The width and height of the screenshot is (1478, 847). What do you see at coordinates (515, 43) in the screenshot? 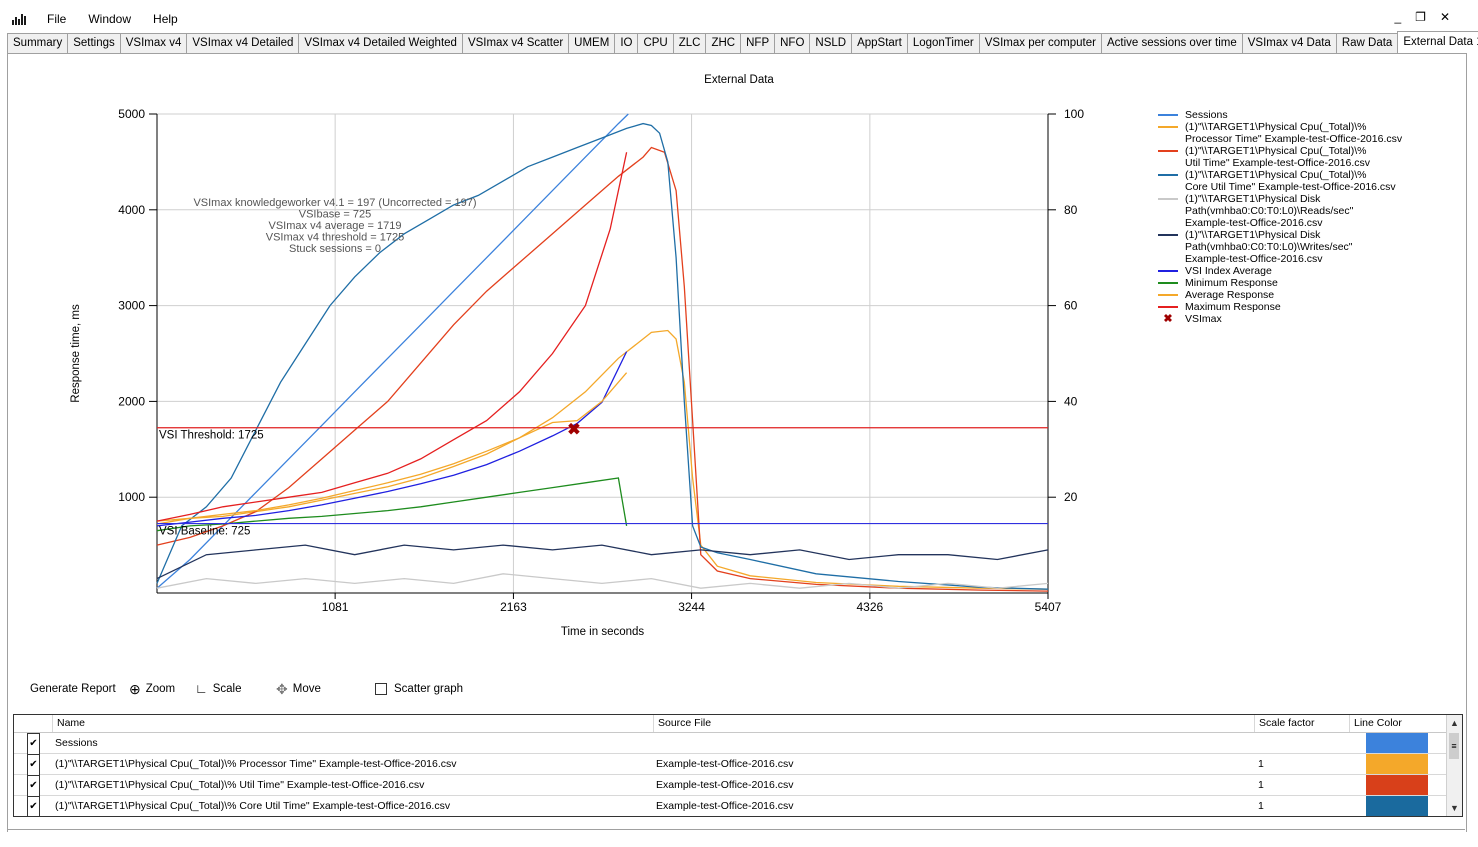
I see `tab-vsimax-v4-scatter: VSImax v4 Scatter` at bounding box center [515, 43].